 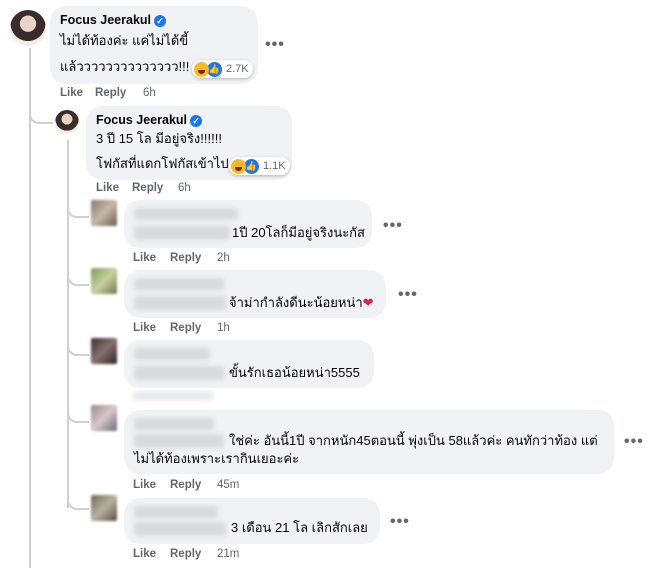 I want to click on comment-text: ไม่ได้ท้องค่ะ แค่ไม่ได้ขี้, so click(x=124, y=40).